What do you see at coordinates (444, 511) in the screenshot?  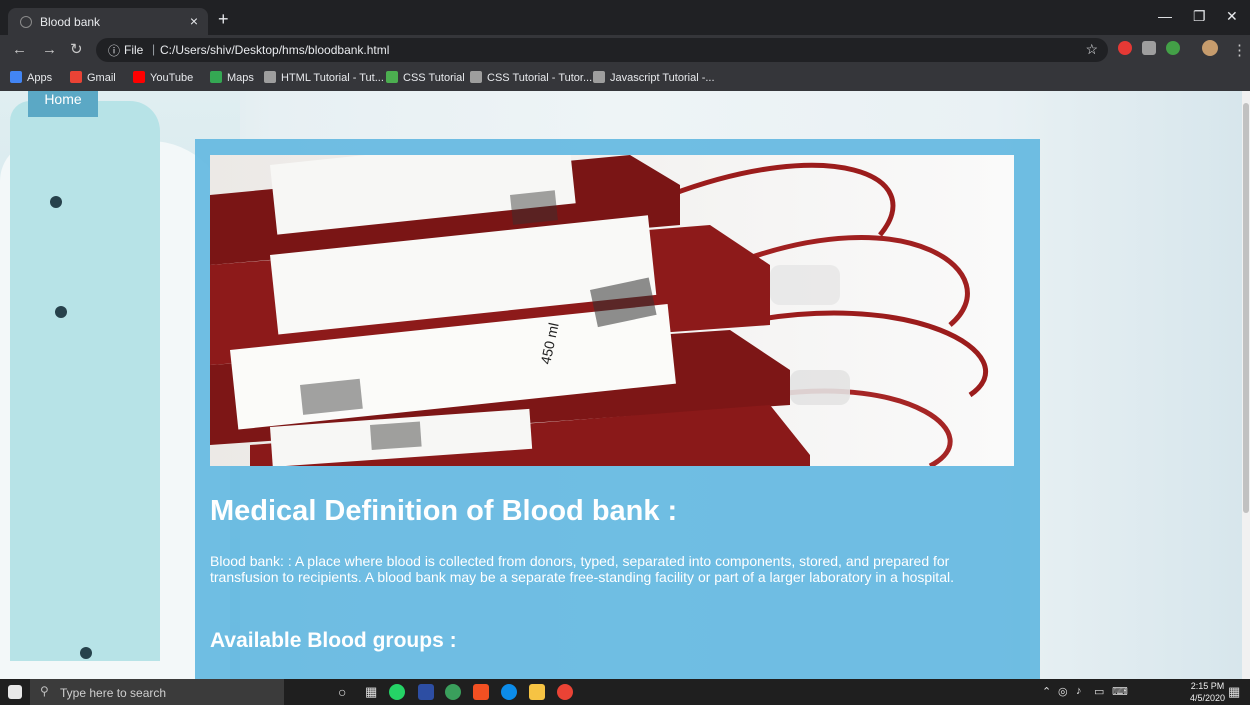 I see `page-heading: Medical Definition of Blood bank :` at bounding box center [444, 511].